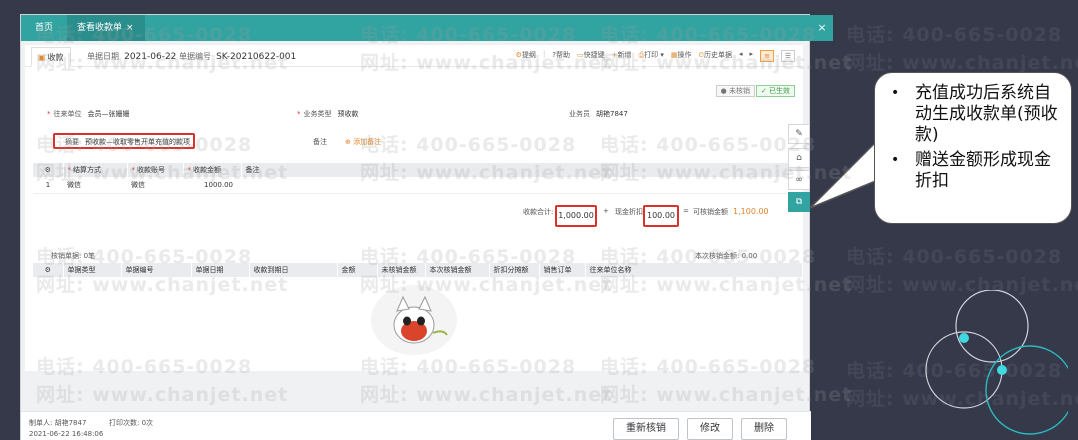  Describe the element at coordinates (538, 212) in the screenshot. I see `total-label: 收款合计:` at that location.